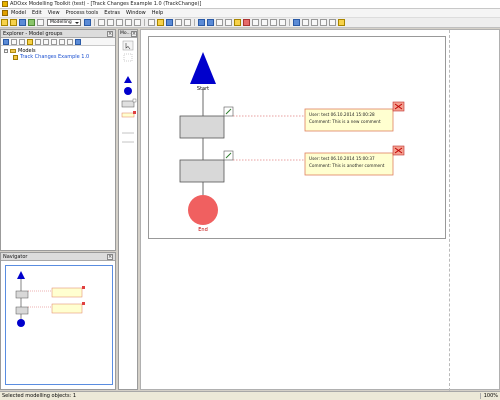 Image resolution: width=500 pixels, height=400 pixels. What do you see at coordinates (21, 323) in the screenshot?
I see `nav-end-marker` at bounding box center [21, 323].